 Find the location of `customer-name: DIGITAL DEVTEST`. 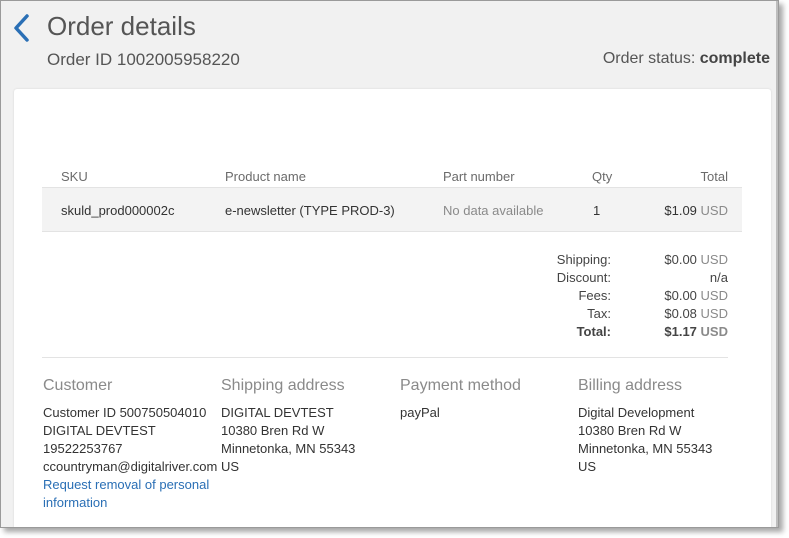

customer-name: DIGITAL DEVTEST is located at coordinates (99, 430).